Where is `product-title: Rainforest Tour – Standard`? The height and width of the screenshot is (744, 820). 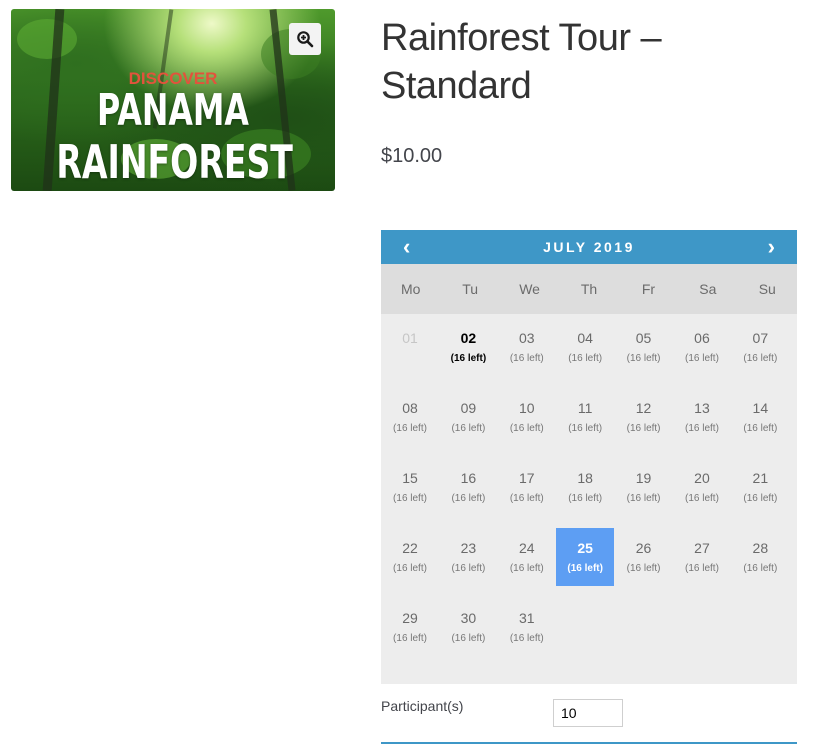 product-title: Rainforest Tour – Standard is located at coordinates (521, 62).